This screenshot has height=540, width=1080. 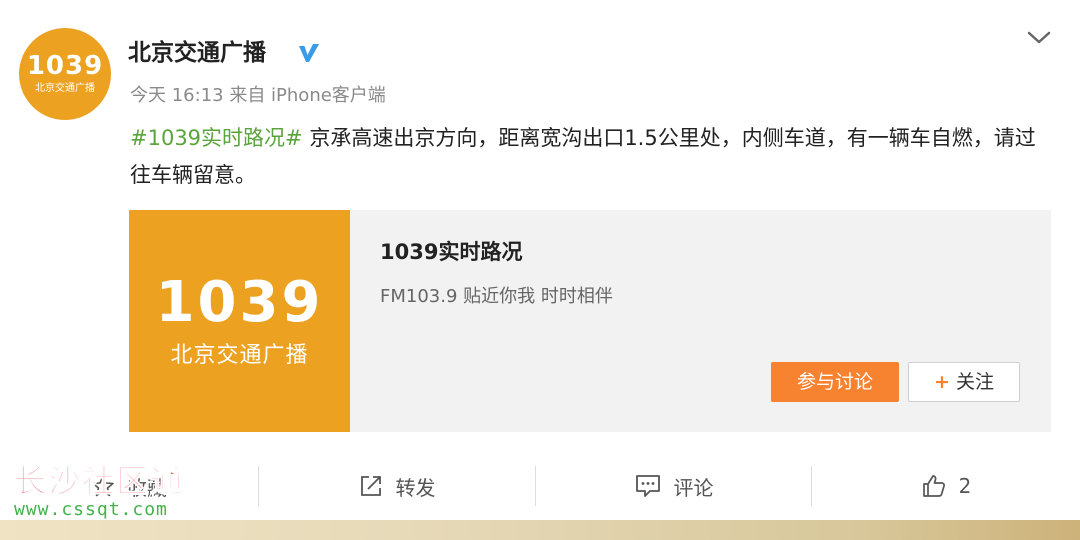 What do you see at coordinates (197, 53) in the screenshot?
I see `account-name: 北京交通广播` at bounding box center [197, 53].